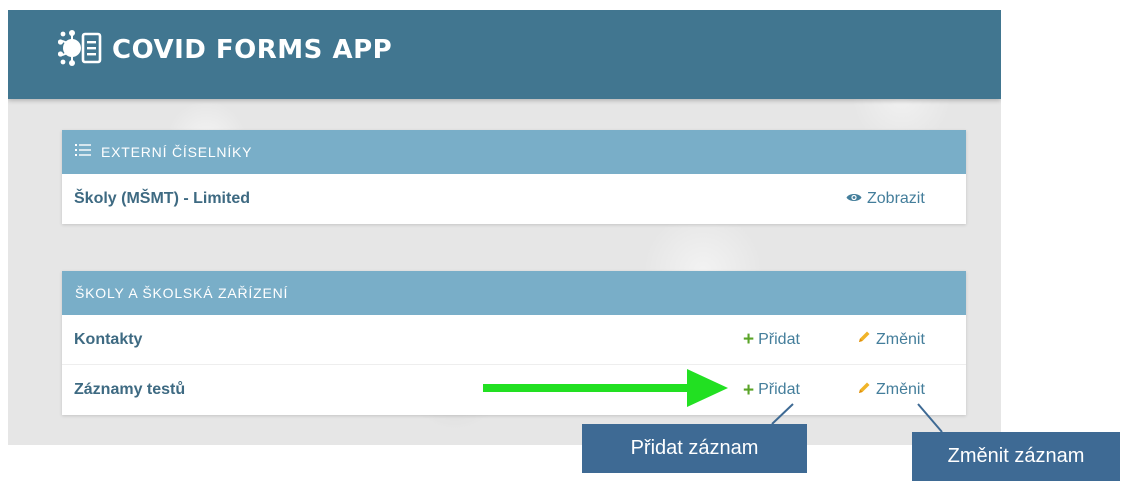  What do you see at coordinates (694, 448) in the screenshot?
I see `callout-add-record: Přidat záznam` at bounding box center [694, 448].